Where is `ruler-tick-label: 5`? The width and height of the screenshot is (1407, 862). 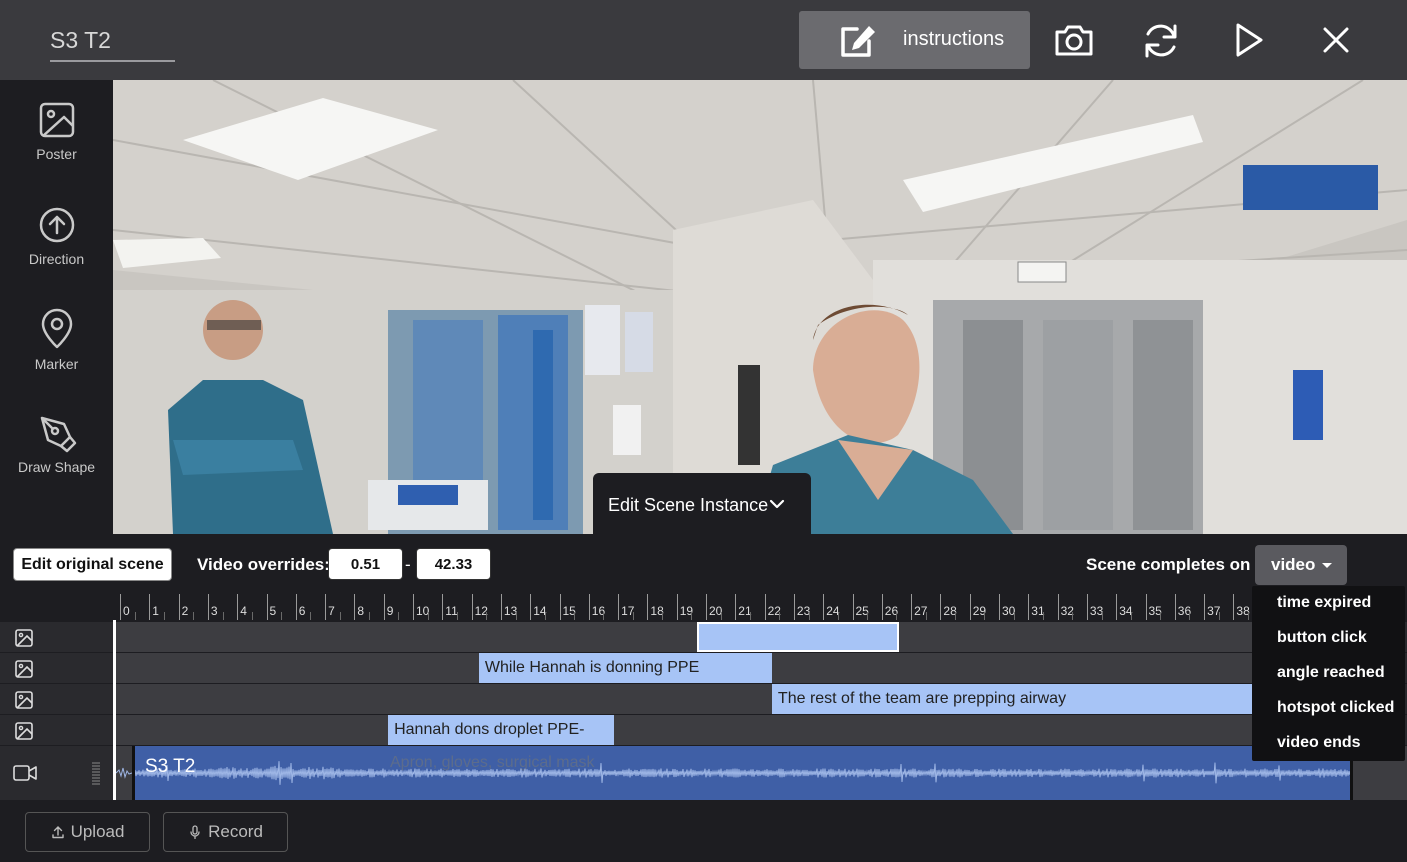
ruler-tick-label: 5 is located at coordinates (273, 611).